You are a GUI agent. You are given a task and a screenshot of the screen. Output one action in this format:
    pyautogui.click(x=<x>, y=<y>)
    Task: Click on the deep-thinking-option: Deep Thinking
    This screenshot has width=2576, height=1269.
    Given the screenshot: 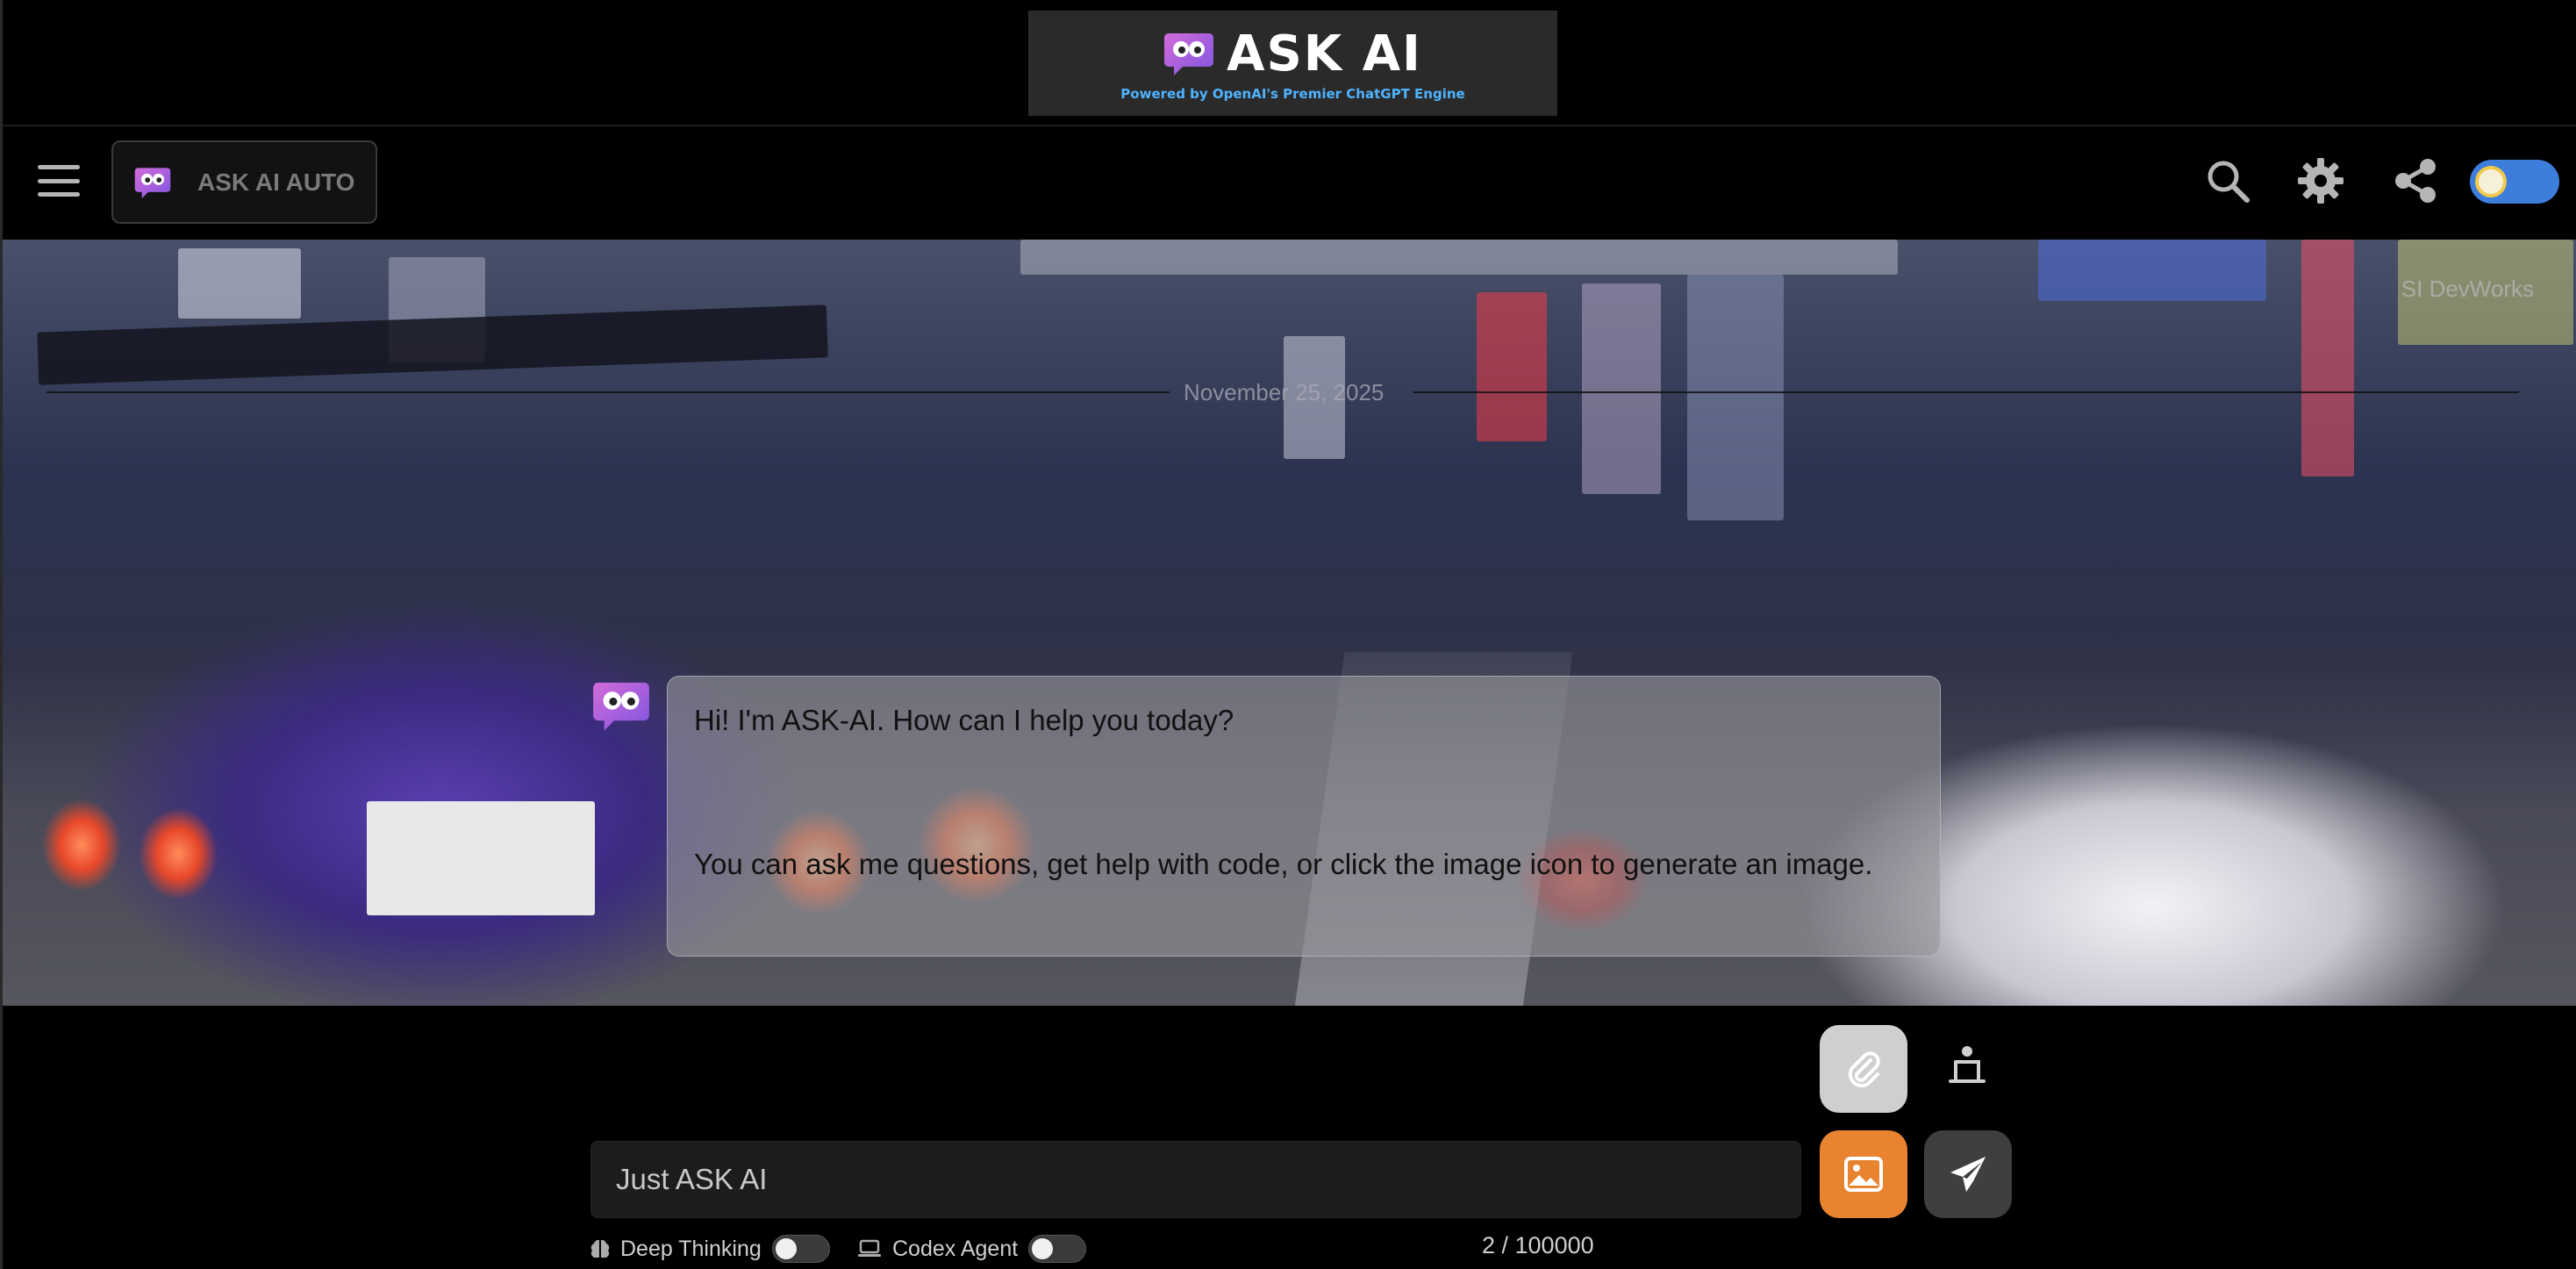 What is the action you would take?
    pyautogui.click(x=710, y=1249)
    